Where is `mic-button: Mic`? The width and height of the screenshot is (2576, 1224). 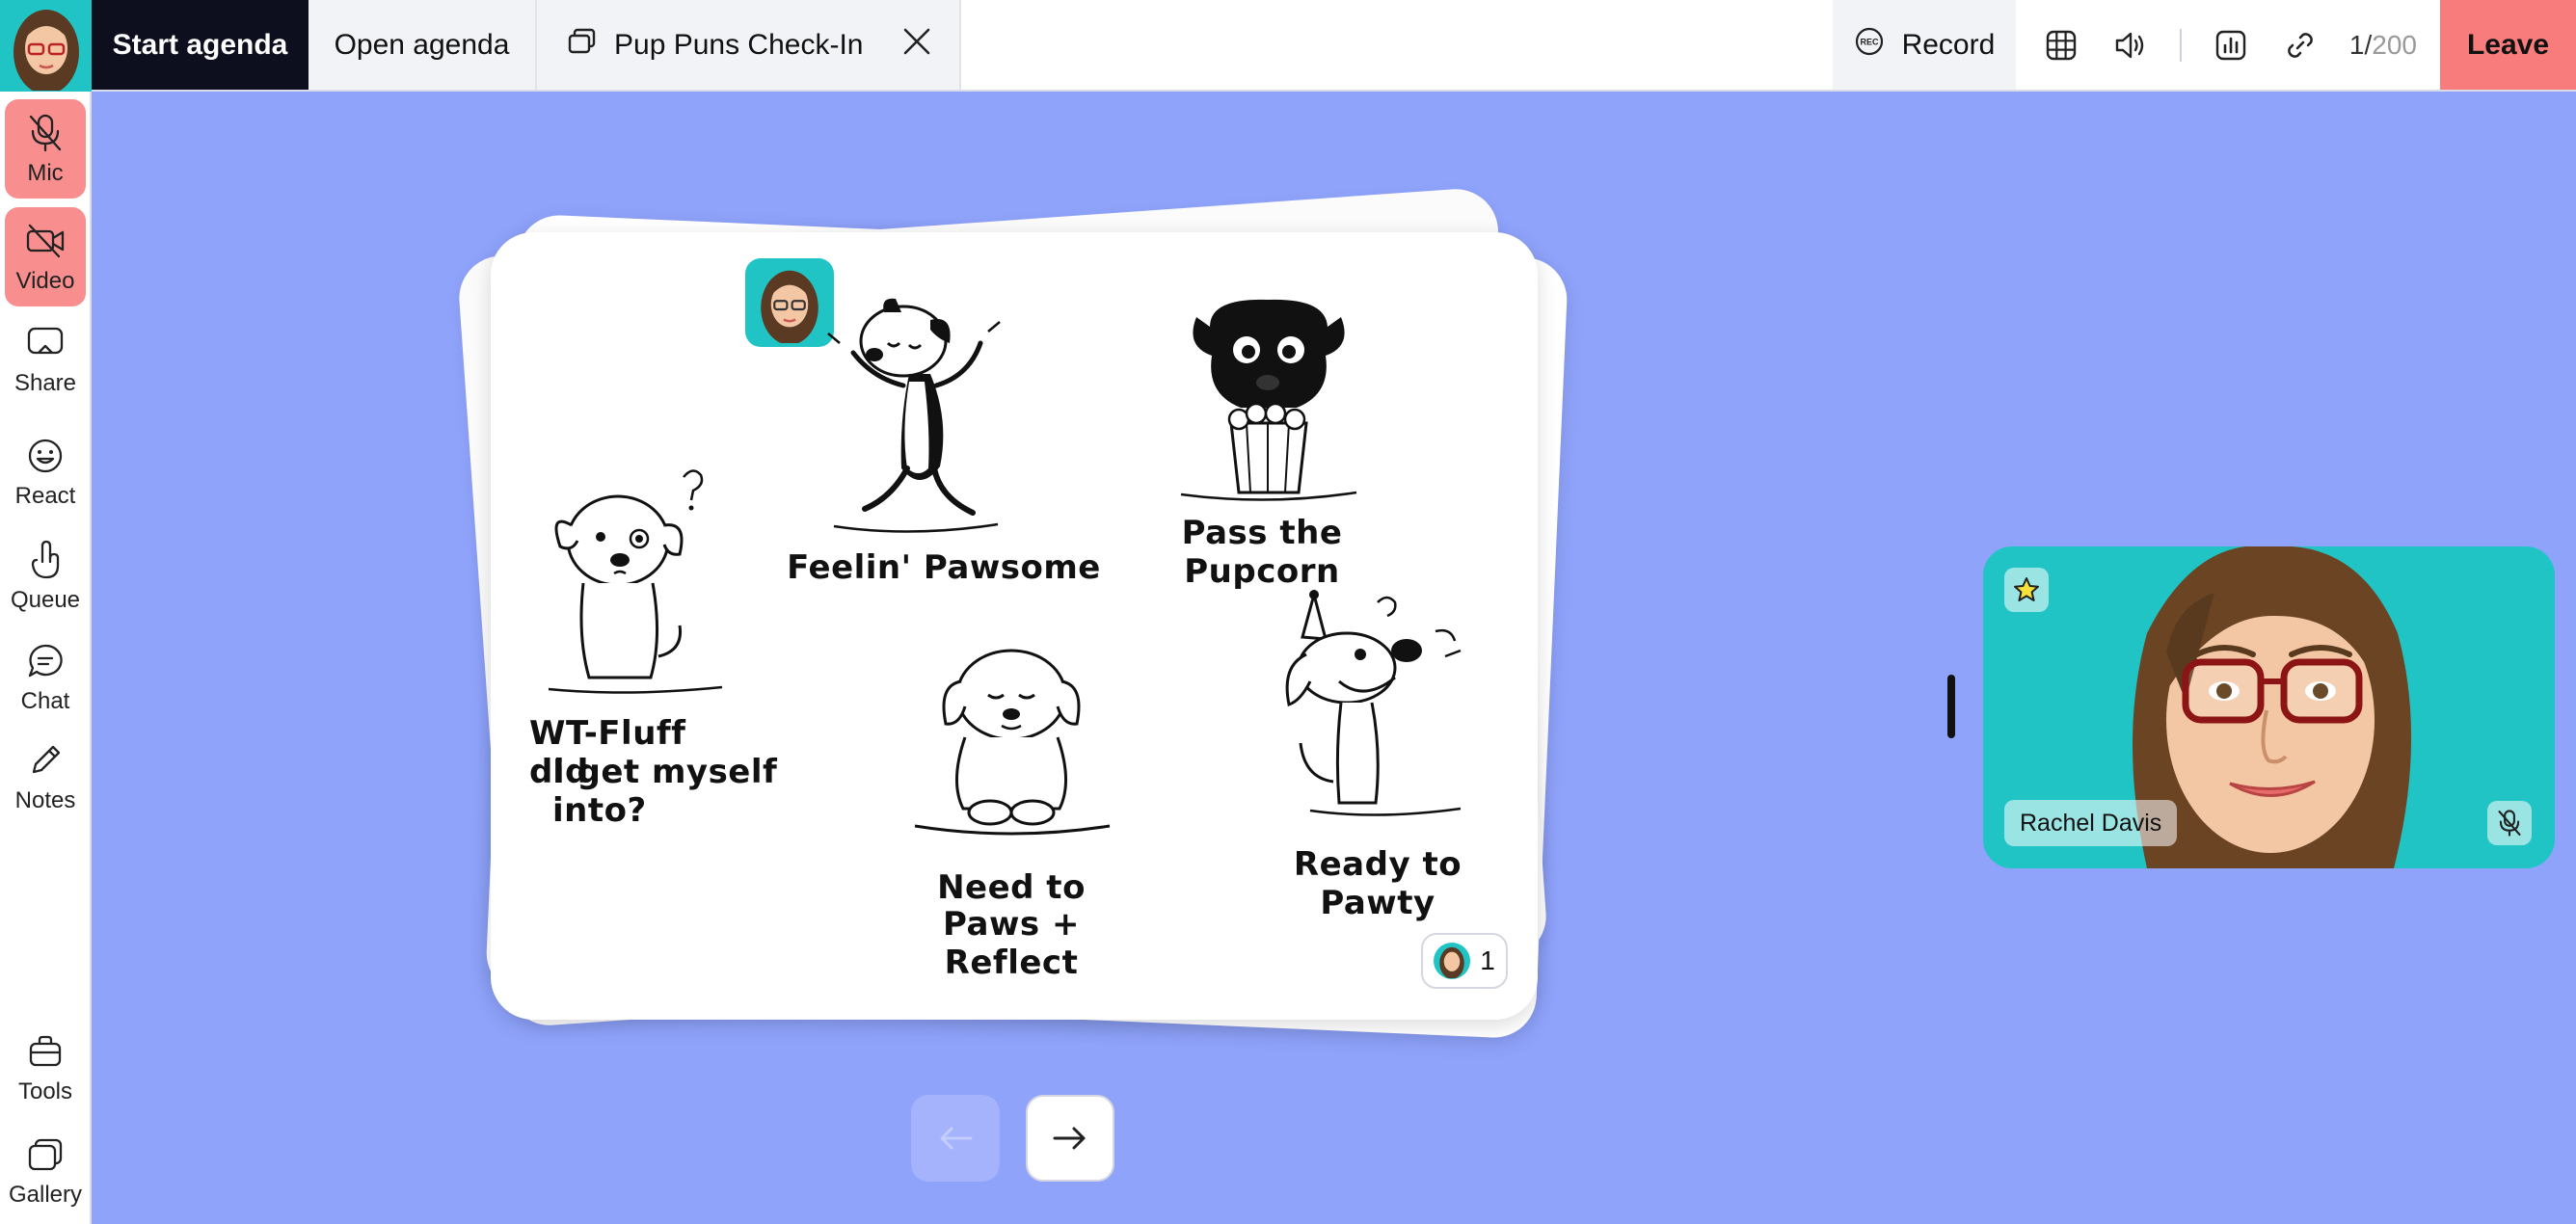 mic-button: Mic is located at coordinates (46, 149).